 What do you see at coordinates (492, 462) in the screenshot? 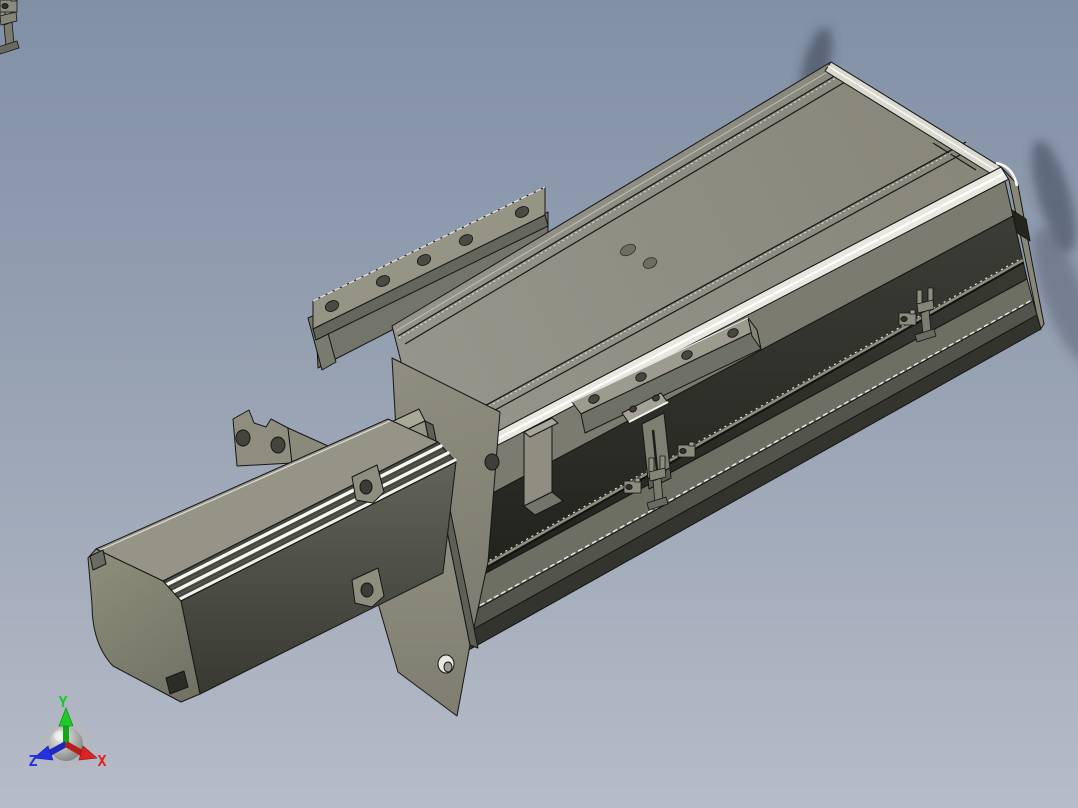
I see `end-face-hole` at bounding box center [492, 462].